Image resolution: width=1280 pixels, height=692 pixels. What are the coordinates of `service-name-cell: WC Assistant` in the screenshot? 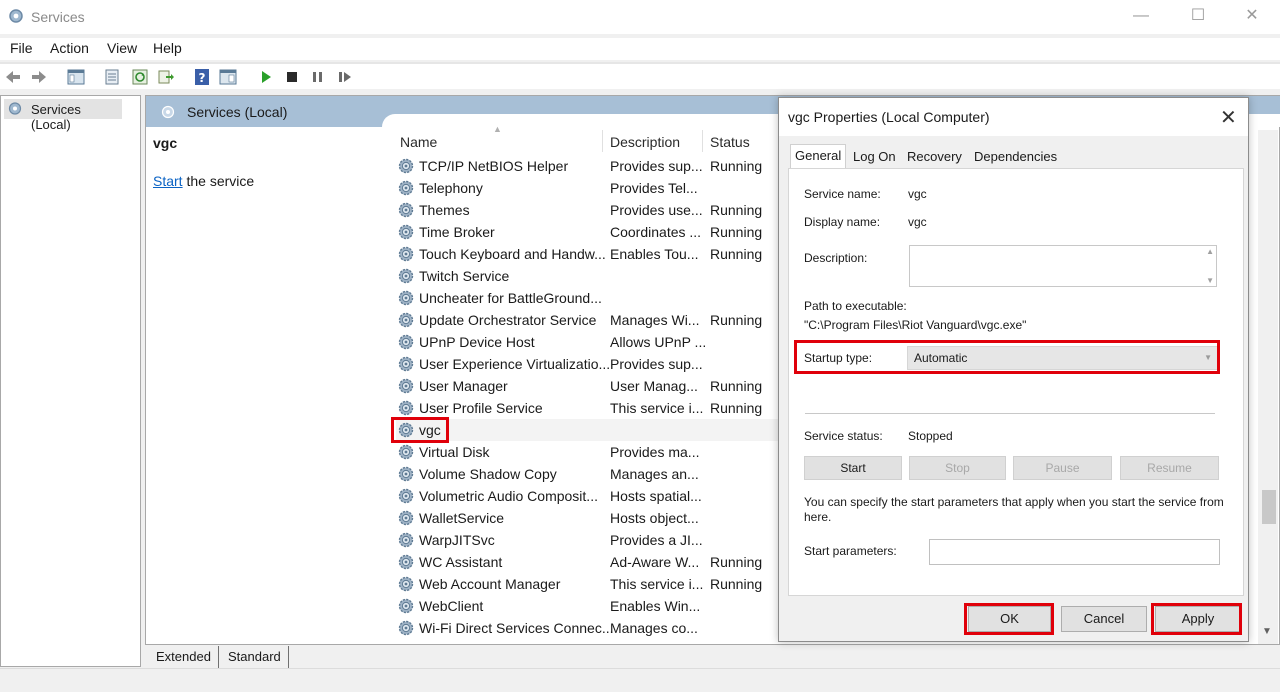 It's located at (461, 562).